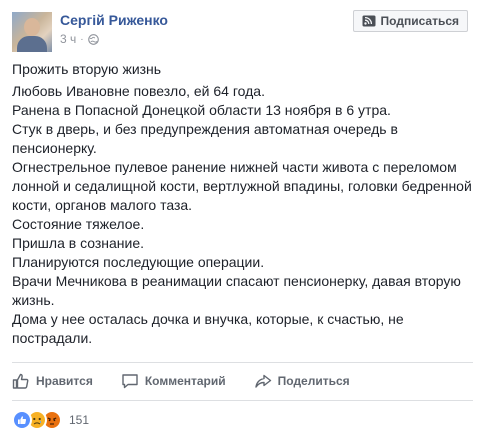 The height and width of the screenshot is (441, 485). I want to click on avatar-face, so click(32, 27).